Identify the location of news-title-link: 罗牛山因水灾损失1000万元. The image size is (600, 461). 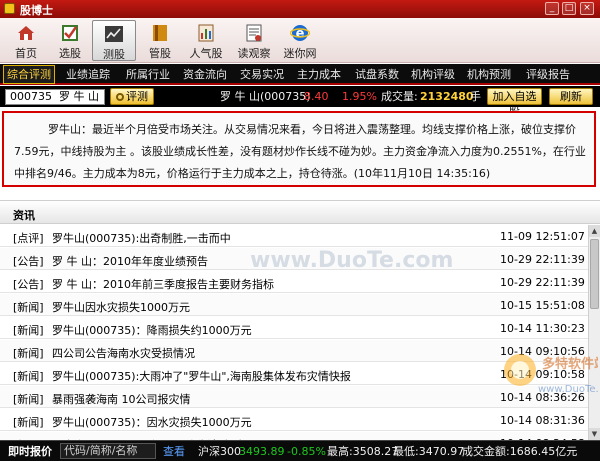
(121, 307).